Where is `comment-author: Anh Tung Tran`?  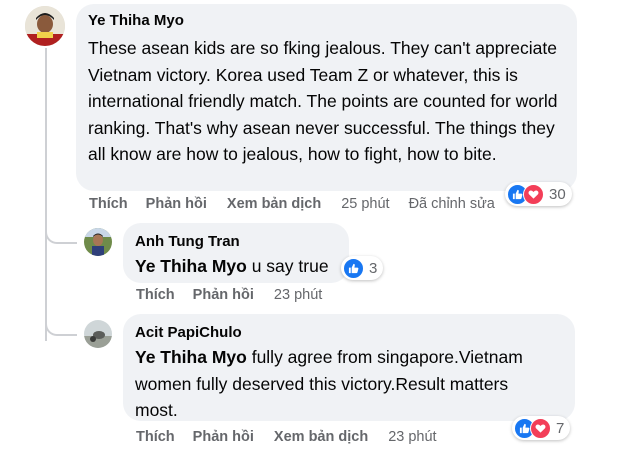
comment-author: Anh Tung Tran is located at coordinates (187, 241).